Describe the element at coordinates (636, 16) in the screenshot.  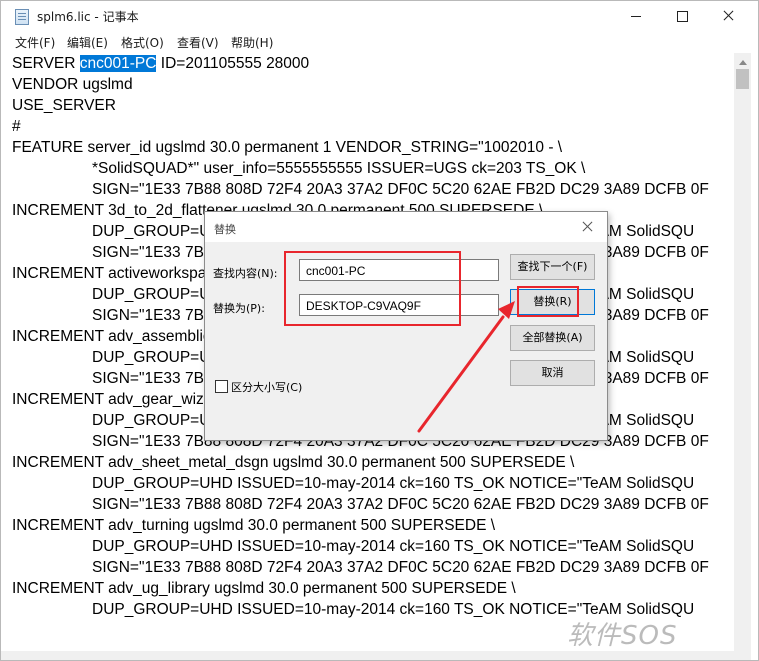
I see `minimize-icon` at that location.